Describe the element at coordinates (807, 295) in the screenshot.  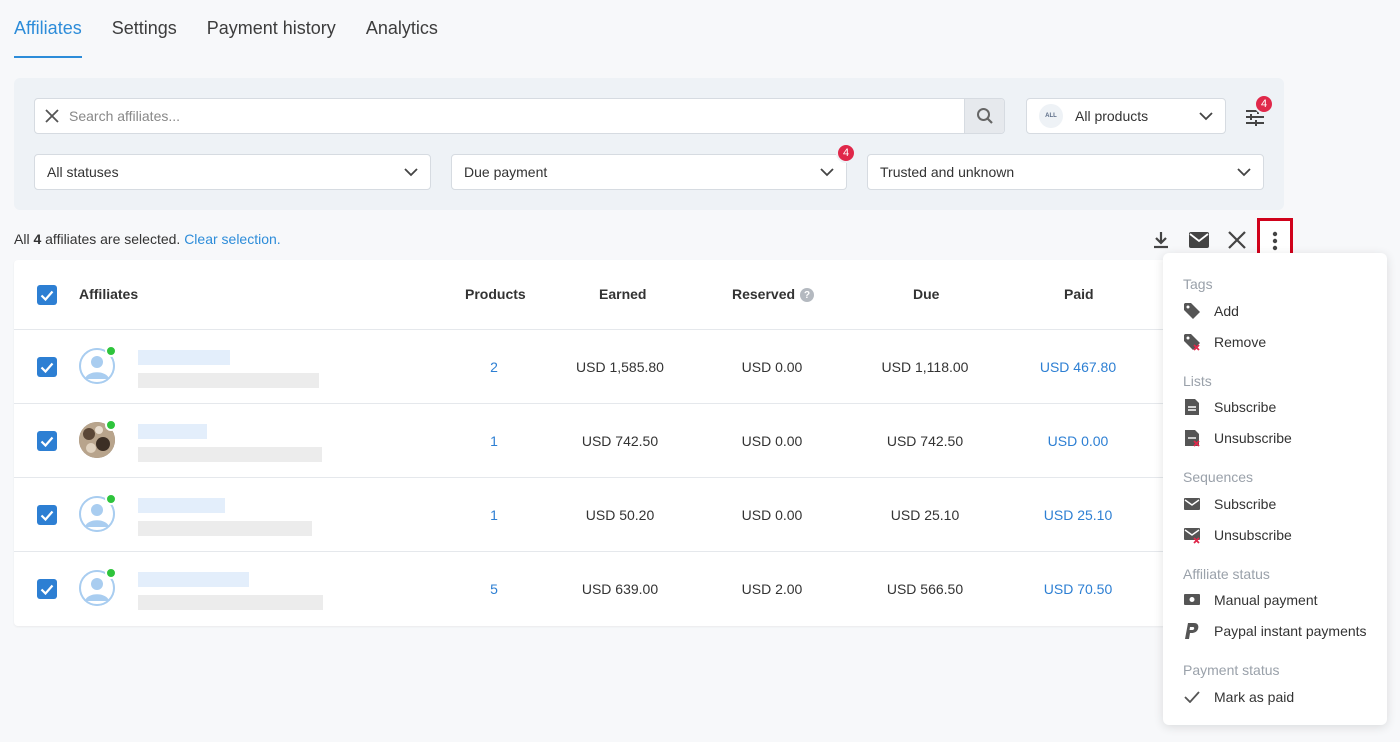
I see `help-icon: ?` at that location.